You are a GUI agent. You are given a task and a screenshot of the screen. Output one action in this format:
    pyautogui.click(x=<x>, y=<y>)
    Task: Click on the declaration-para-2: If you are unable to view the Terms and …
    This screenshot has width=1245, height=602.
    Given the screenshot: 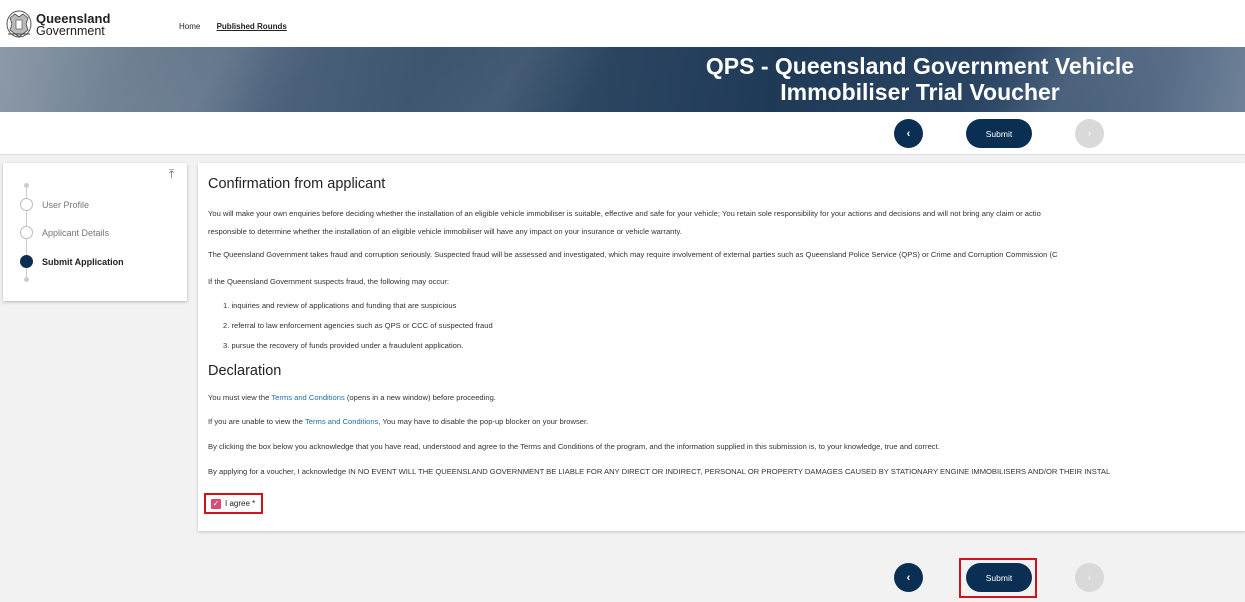 What is the action you would take?
    pyautogui.click(x=398, y=421)
    